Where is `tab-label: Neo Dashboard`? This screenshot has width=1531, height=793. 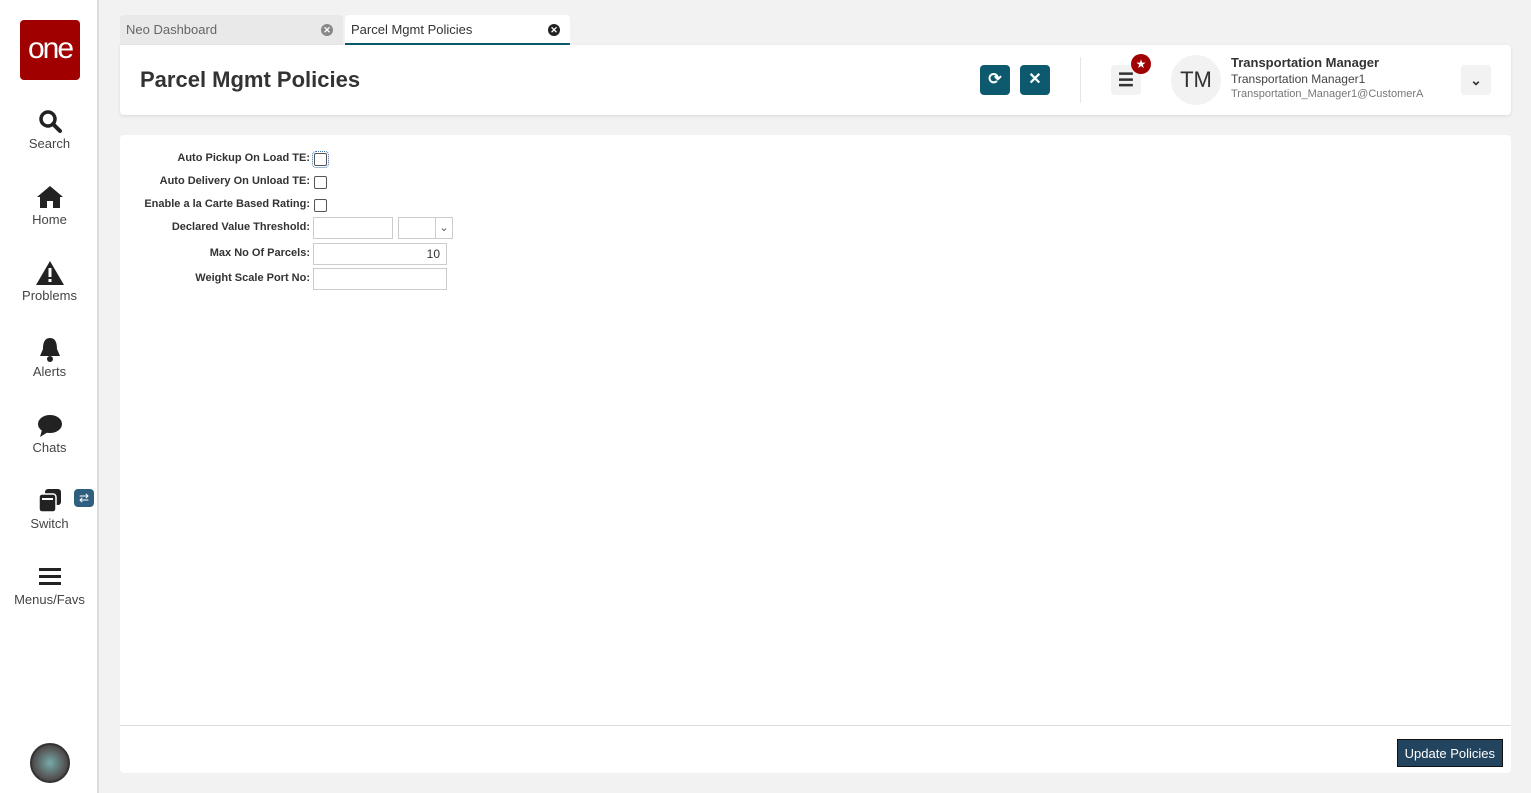
tab-label: Neo Dashboard is located at coordinates (172, 29).